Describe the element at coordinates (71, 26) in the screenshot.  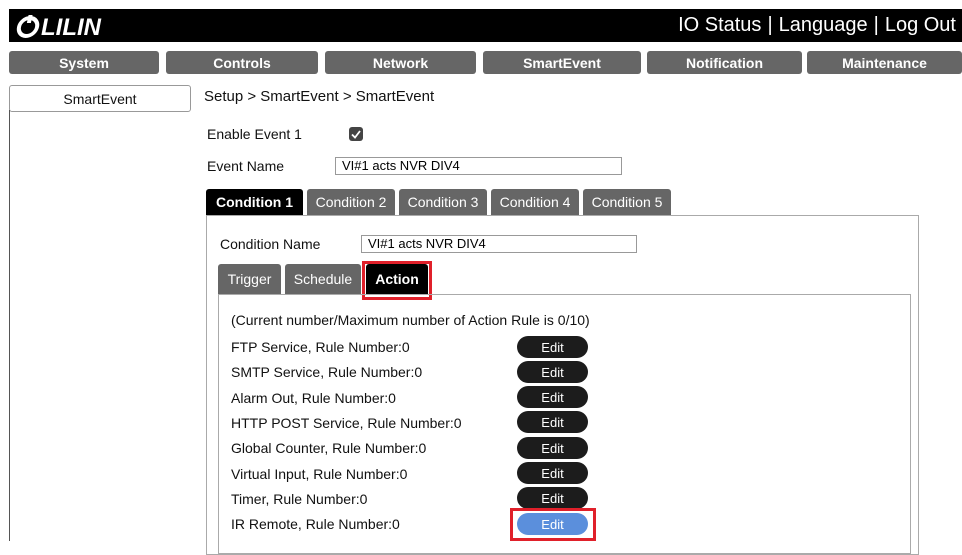
I see `svg-text: LILIN` at that location.